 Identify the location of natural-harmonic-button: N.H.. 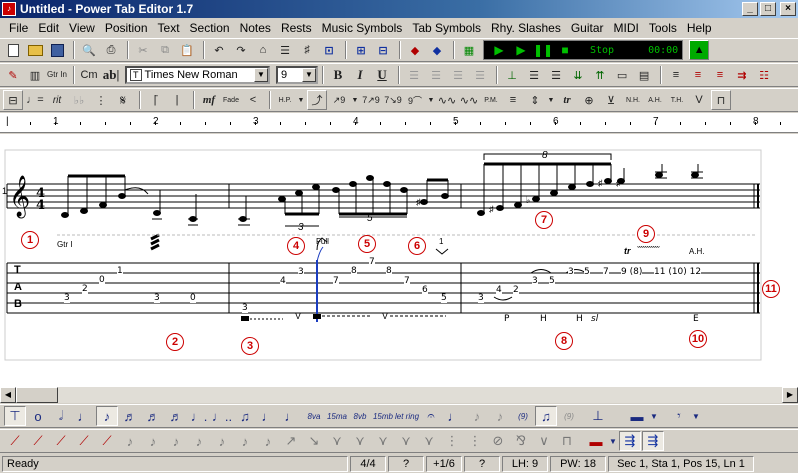
(633, 100).